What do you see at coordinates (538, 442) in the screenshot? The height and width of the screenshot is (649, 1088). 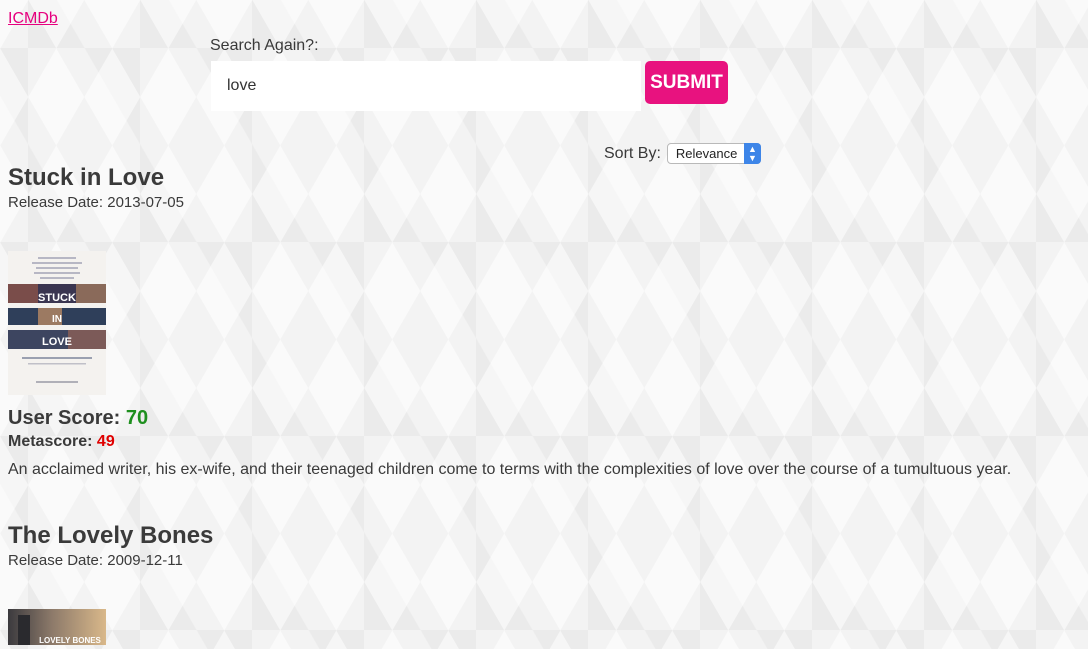 I see `metascore: Metascore: 49` at bounding box center [538, 442].